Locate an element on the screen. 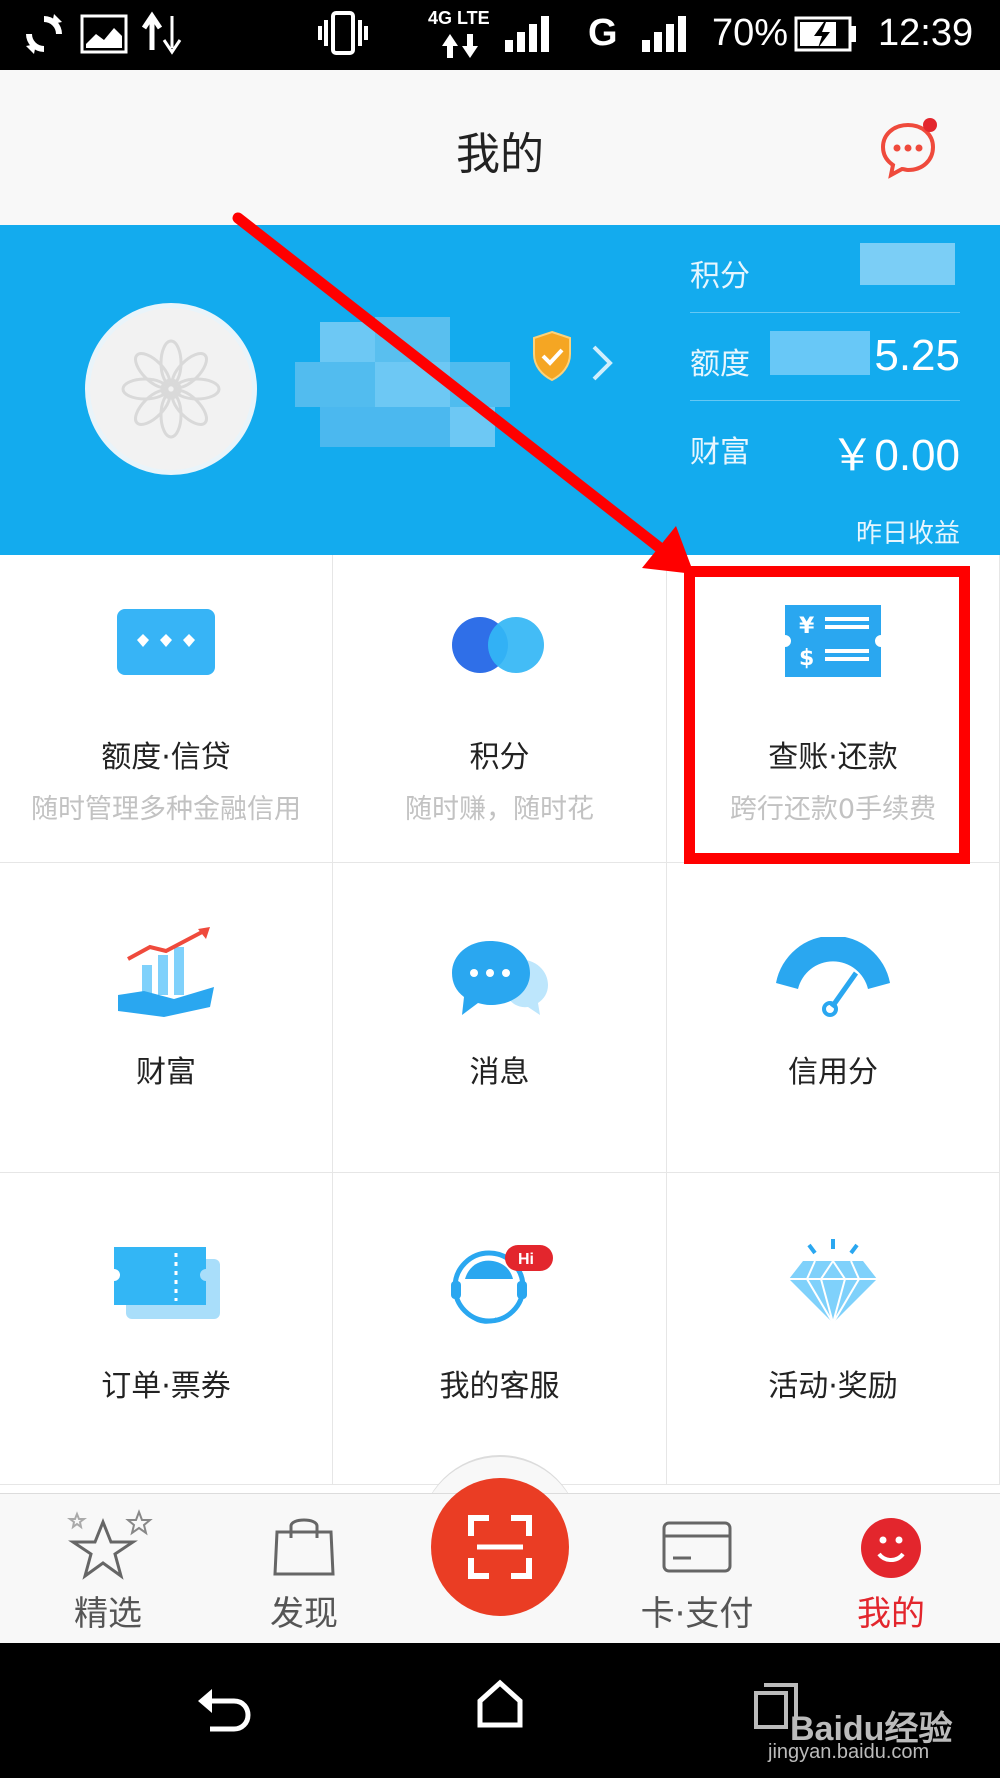 The height and width of the screenshot is (1778, 1000). grid-title: 活动·奖励 is located at coordinates (833, 1386).